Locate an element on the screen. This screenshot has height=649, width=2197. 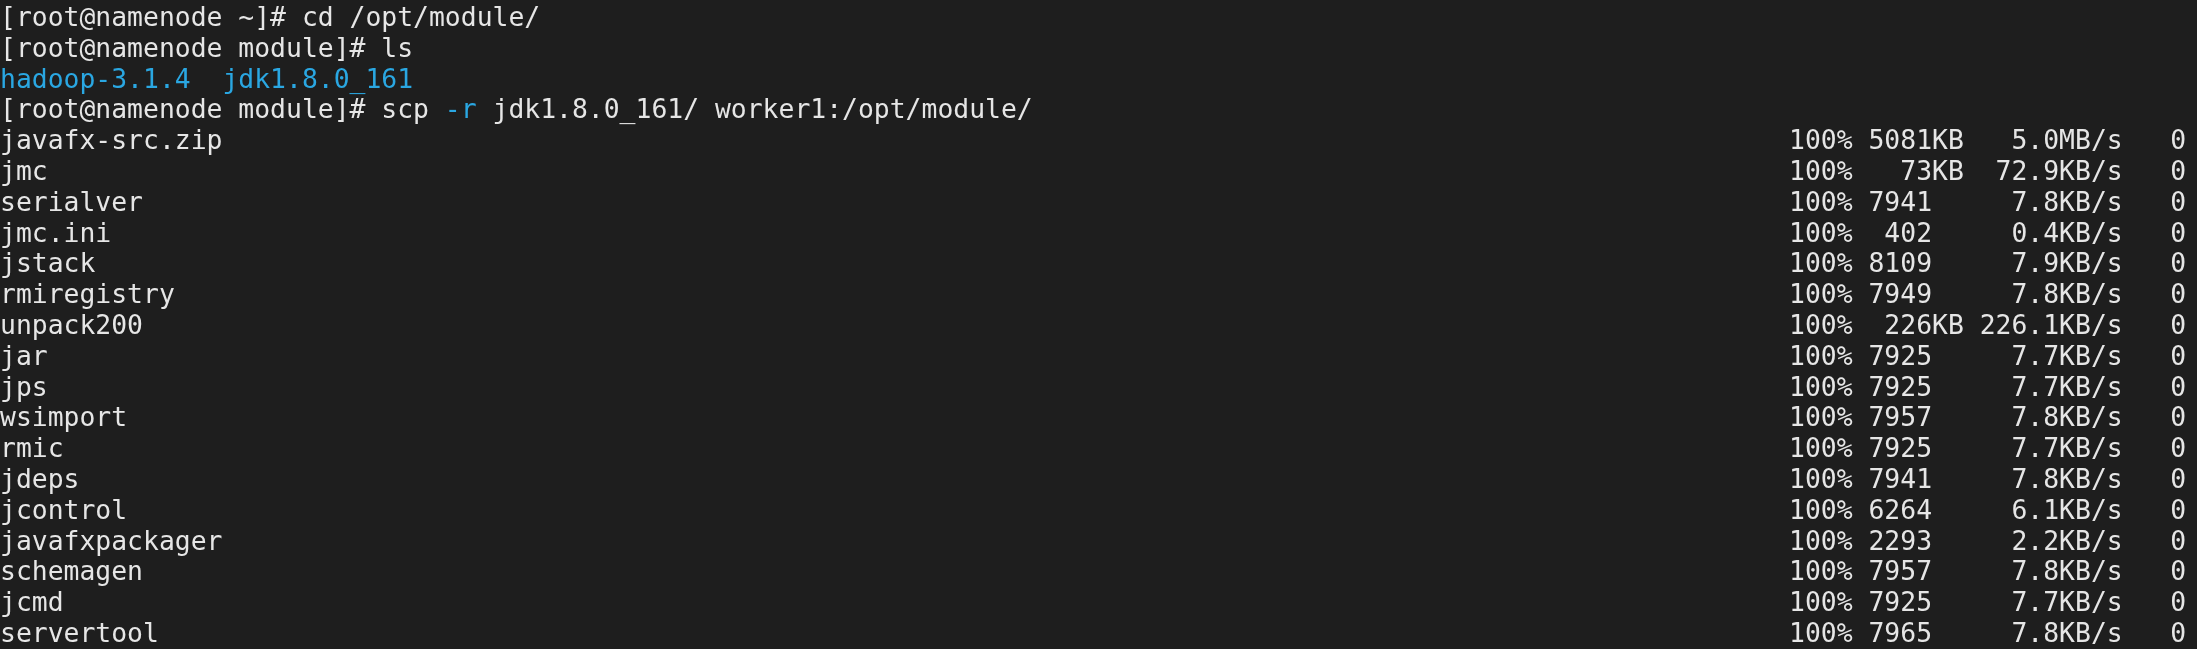
size-text: 7949 is located at coordinates (1901, 294).